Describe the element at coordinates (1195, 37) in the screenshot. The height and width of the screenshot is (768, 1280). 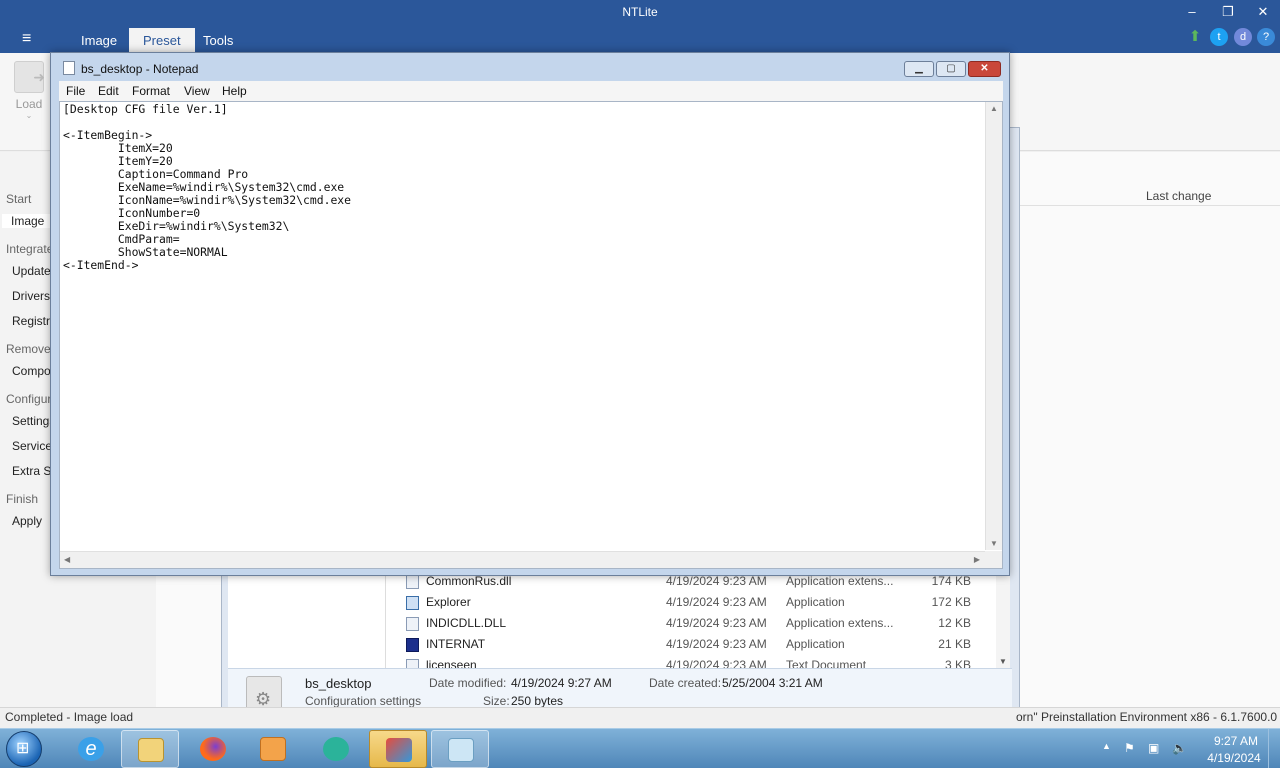
I see `update-arrow-icon: ⬆` at that location.